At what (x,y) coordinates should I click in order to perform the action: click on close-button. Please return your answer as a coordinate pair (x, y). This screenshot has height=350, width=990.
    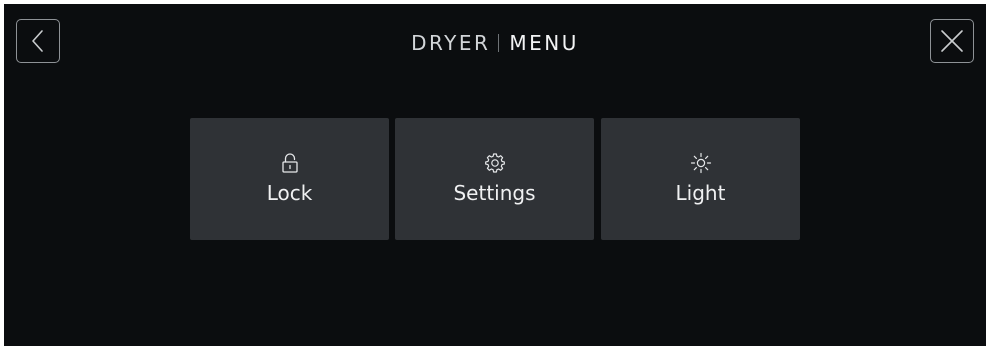
    Looking at the image, I should click on (952, 41).